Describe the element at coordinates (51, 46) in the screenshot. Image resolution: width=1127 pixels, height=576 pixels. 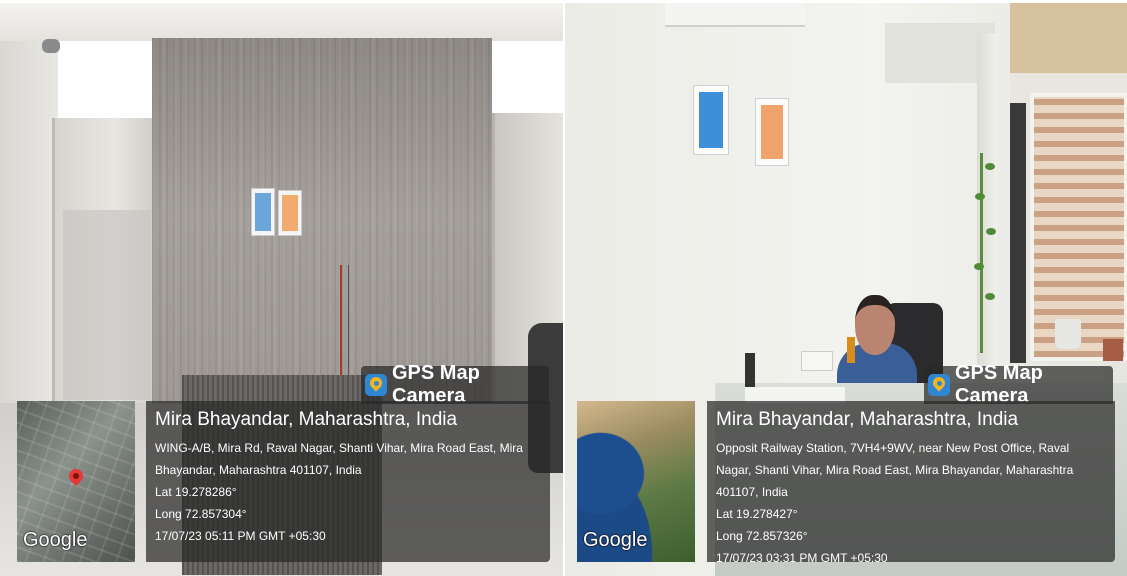
I see `cctv-camera` at that location.